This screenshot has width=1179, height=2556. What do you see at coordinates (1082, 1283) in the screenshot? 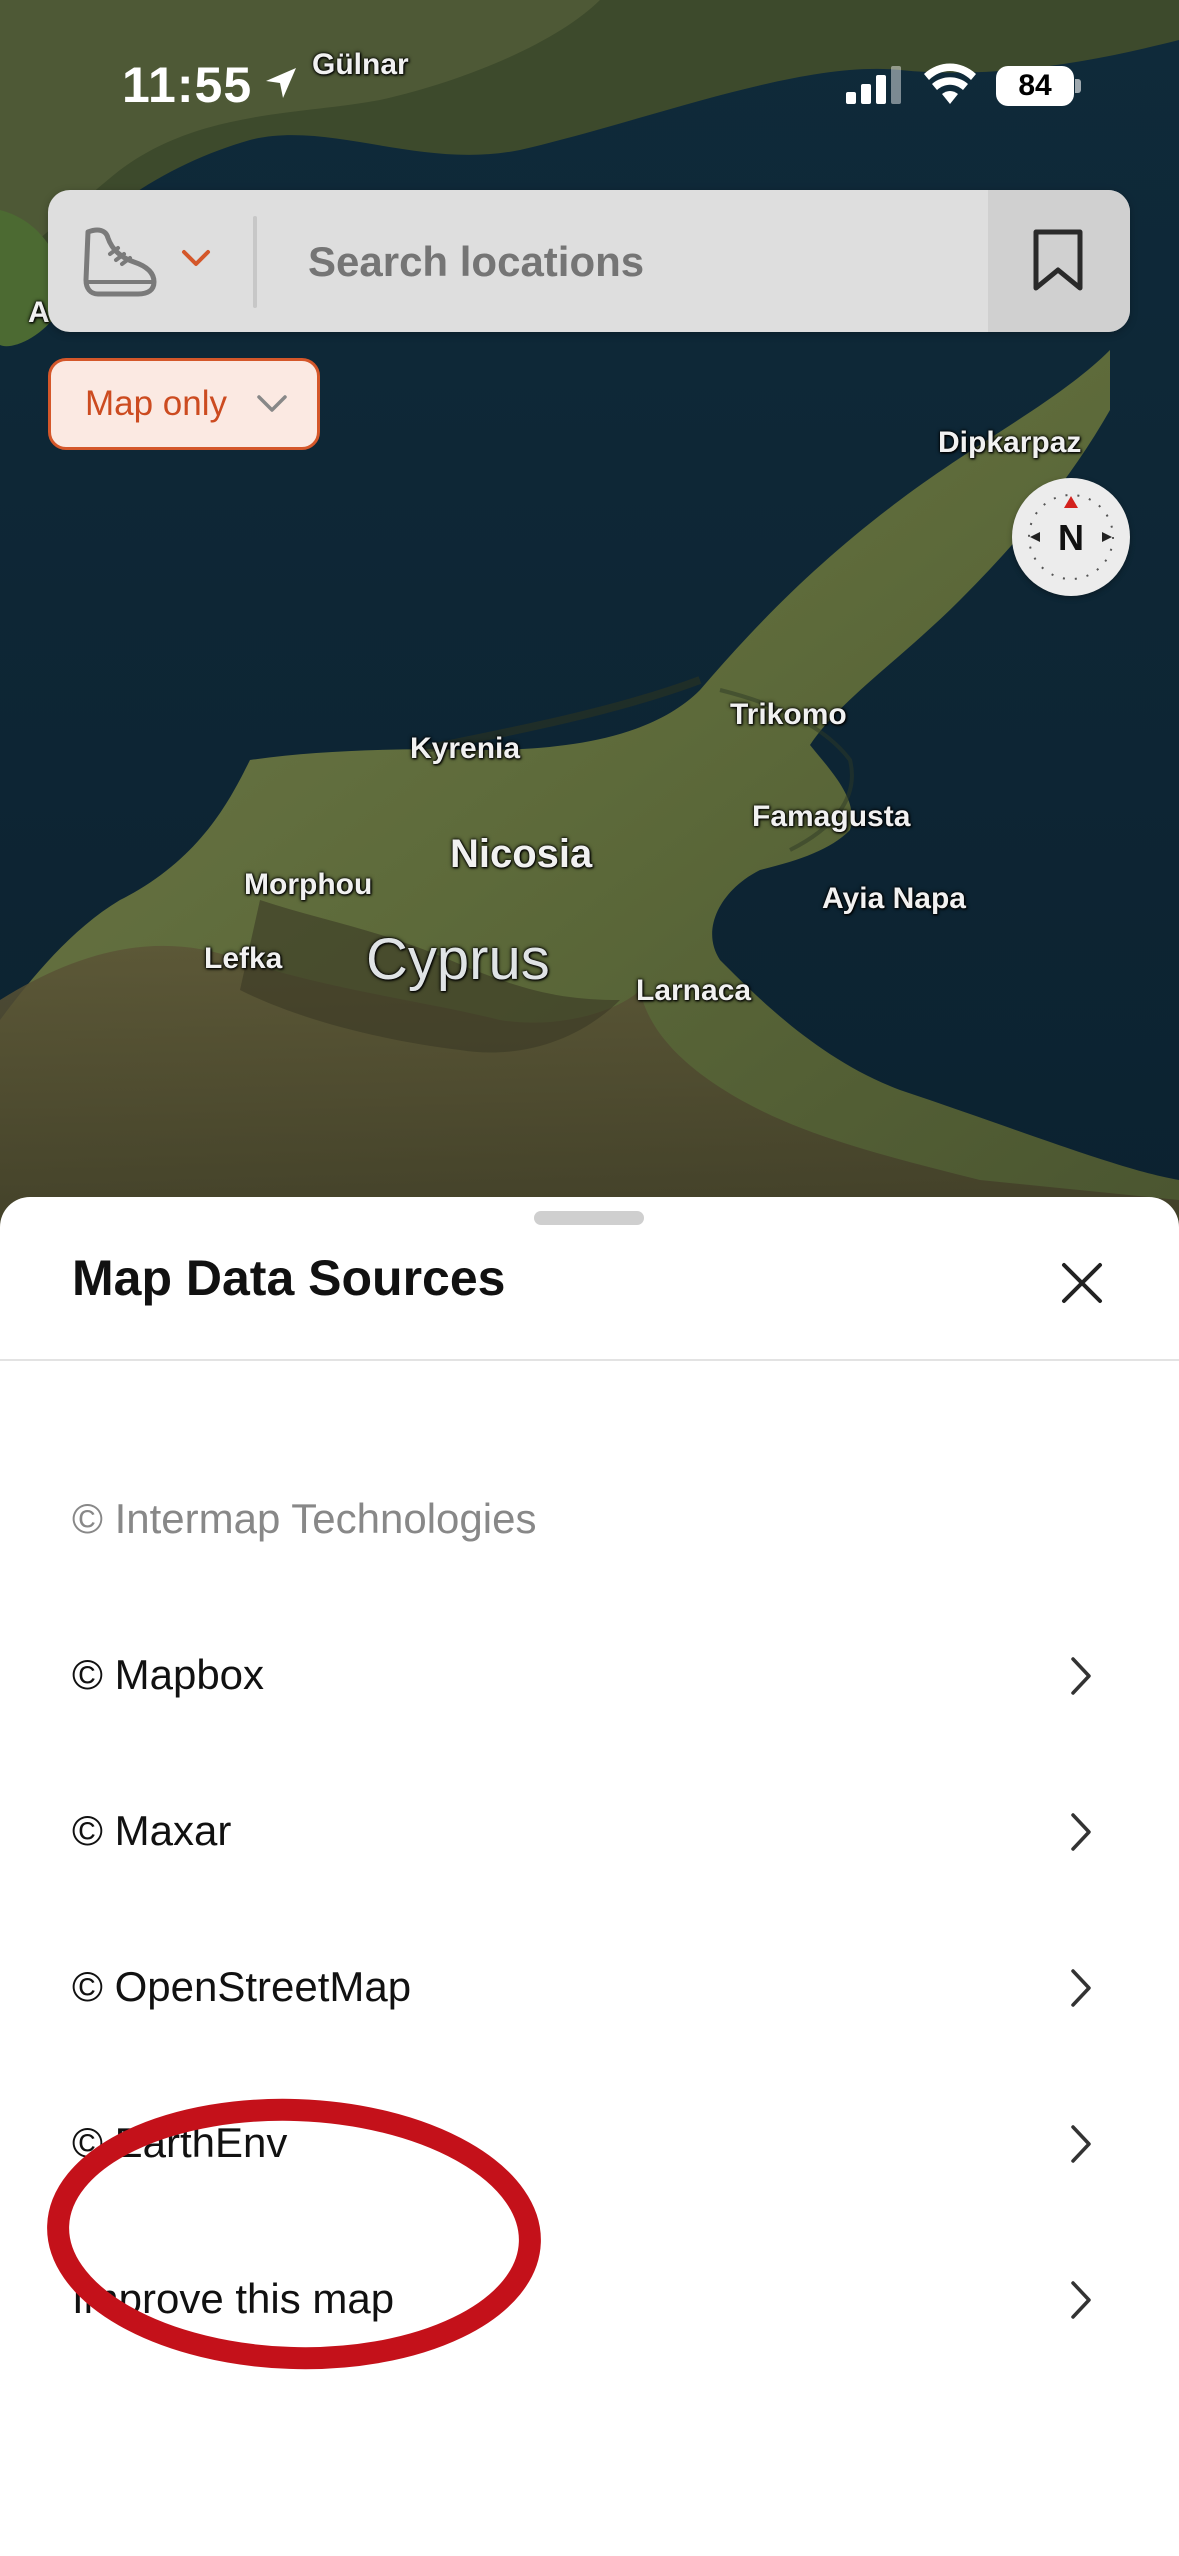
I see `close-icon` at bounding box center [1082, 1283].